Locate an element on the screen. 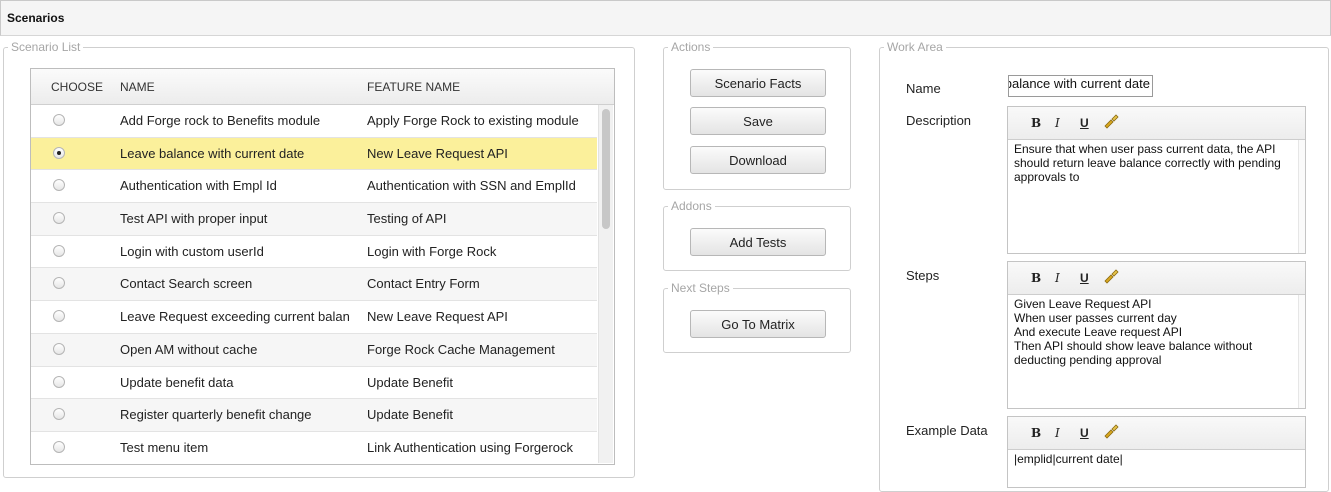  next-steps-legend: Next Steps is located at coordinates (700, 288).